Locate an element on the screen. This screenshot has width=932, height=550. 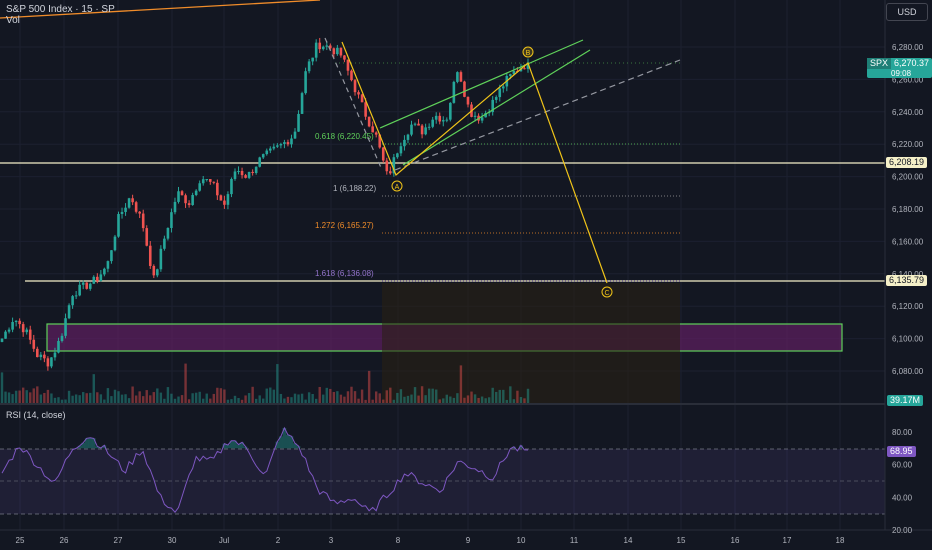
time-tick-label: 14 is located at coordinates (628, 540).